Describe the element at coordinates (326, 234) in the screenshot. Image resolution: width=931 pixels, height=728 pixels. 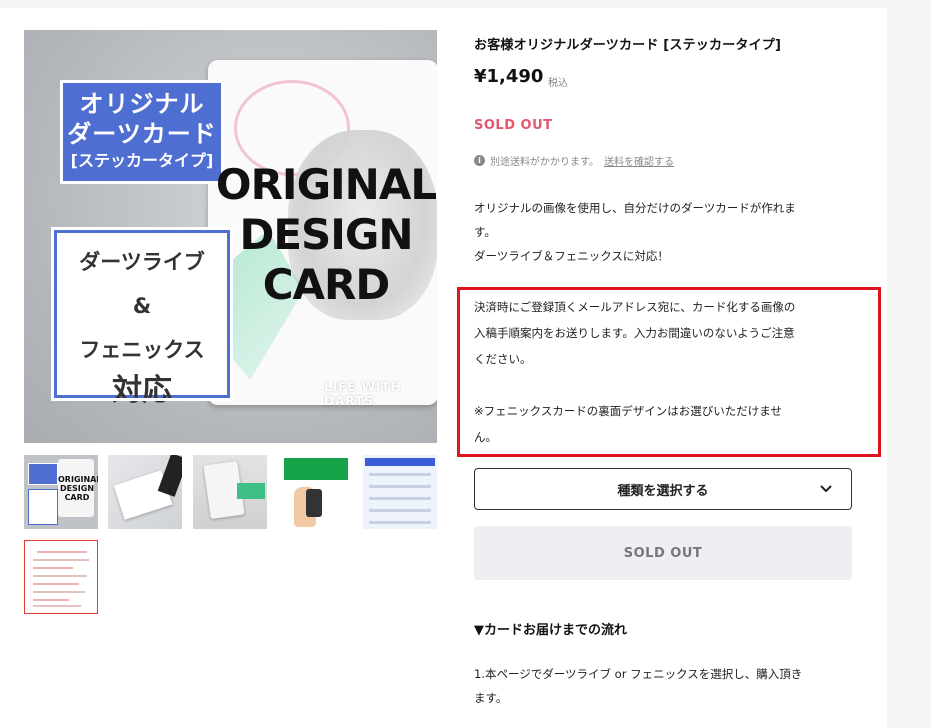
I see `big-line2: DESIGN` at that location.